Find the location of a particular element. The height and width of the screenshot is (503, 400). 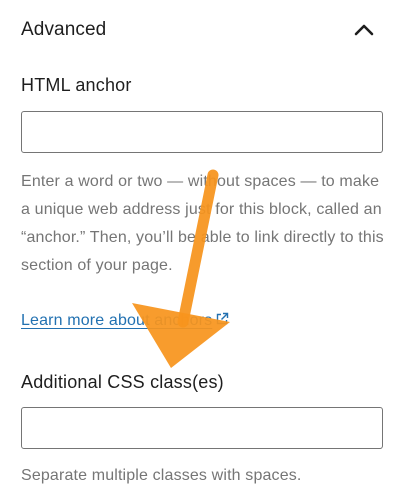

chevron-up-icon is located at coordinates (364, 30).